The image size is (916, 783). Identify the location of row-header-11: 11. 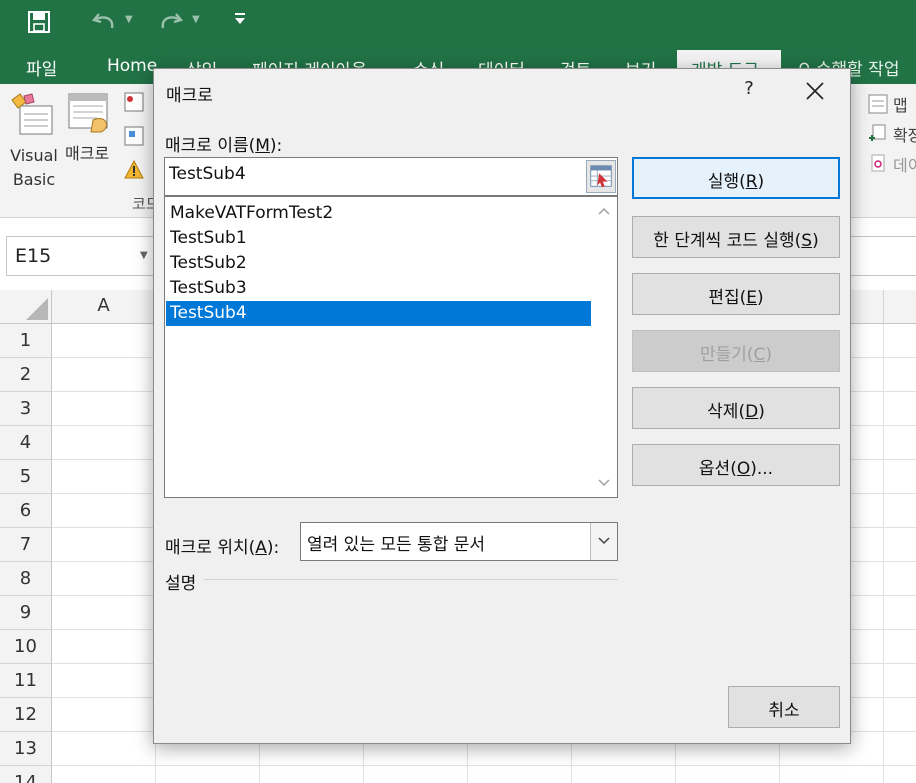
(26, 681).